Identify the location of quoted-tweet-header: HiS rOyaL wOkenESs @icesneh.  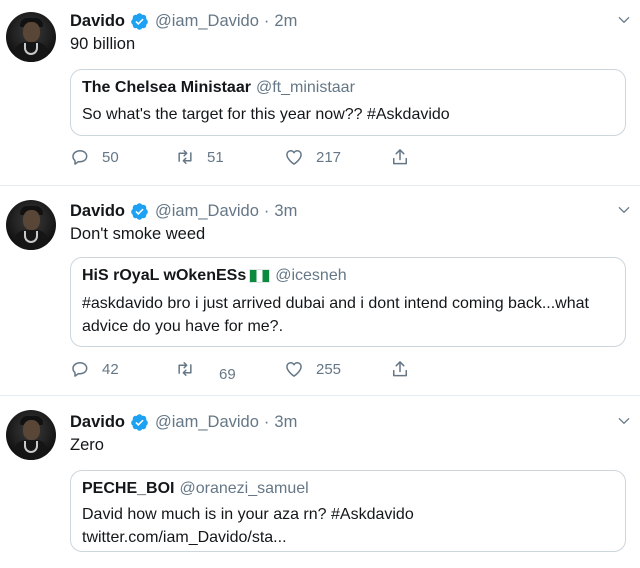
(214, 276).